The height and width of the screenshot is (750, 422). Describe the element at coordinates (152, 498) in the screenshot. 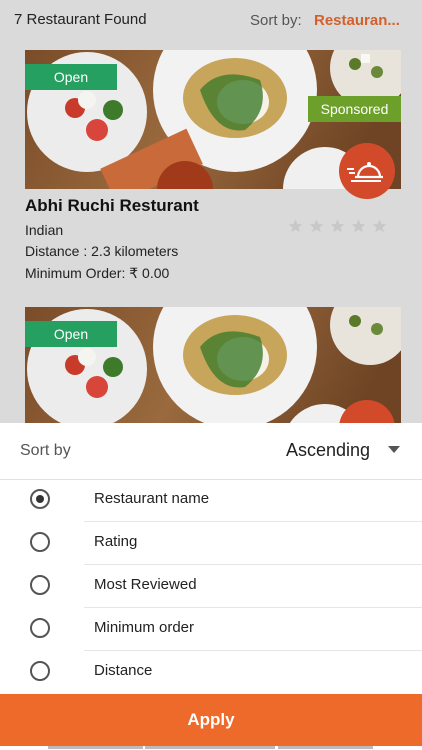

I see `sort-option-label: Restaurant name` at that location.